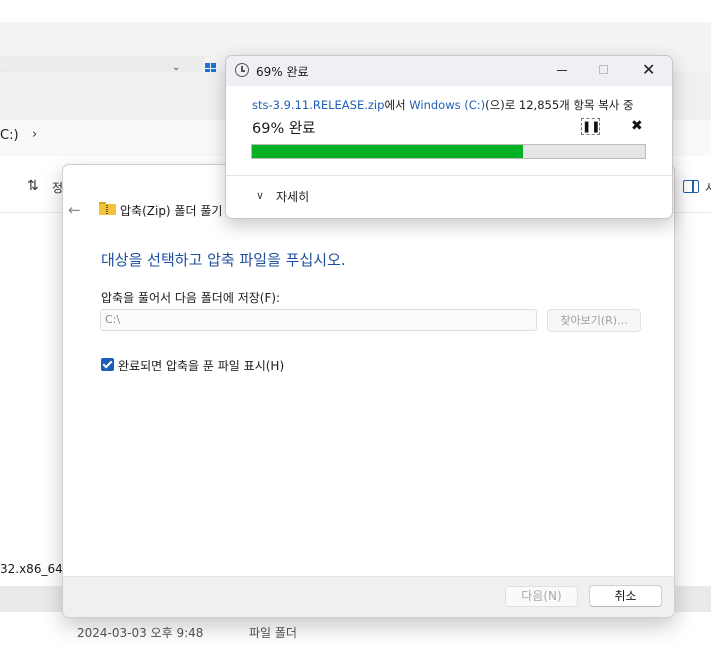  I want to click on file-row-type: 파일 폴더, so click(273, 633).